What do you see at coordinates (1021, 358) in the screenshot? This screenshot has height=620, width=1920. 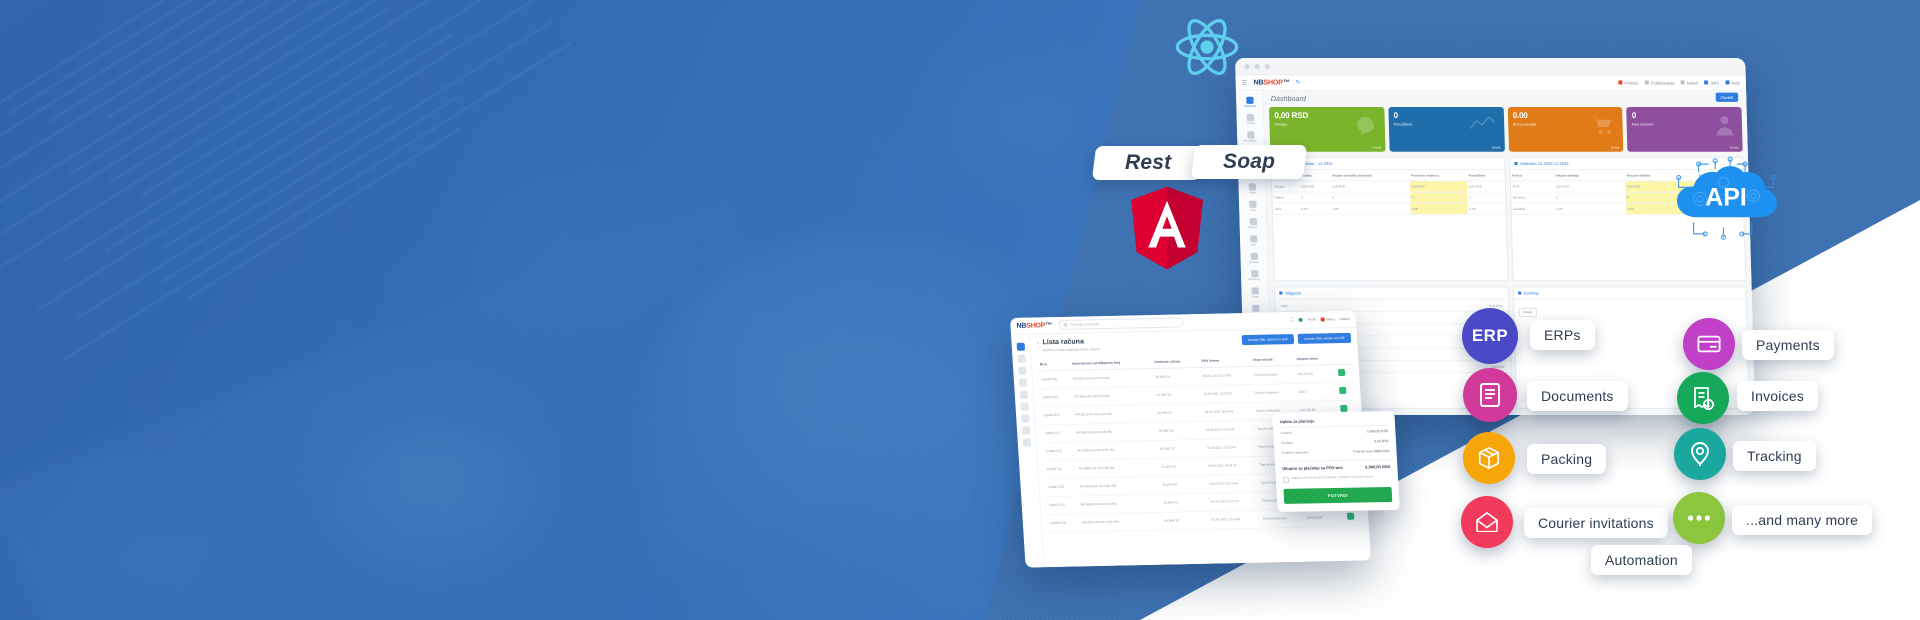 I see `sidebar-icon-catalog` at bounding box center [1021, 358].